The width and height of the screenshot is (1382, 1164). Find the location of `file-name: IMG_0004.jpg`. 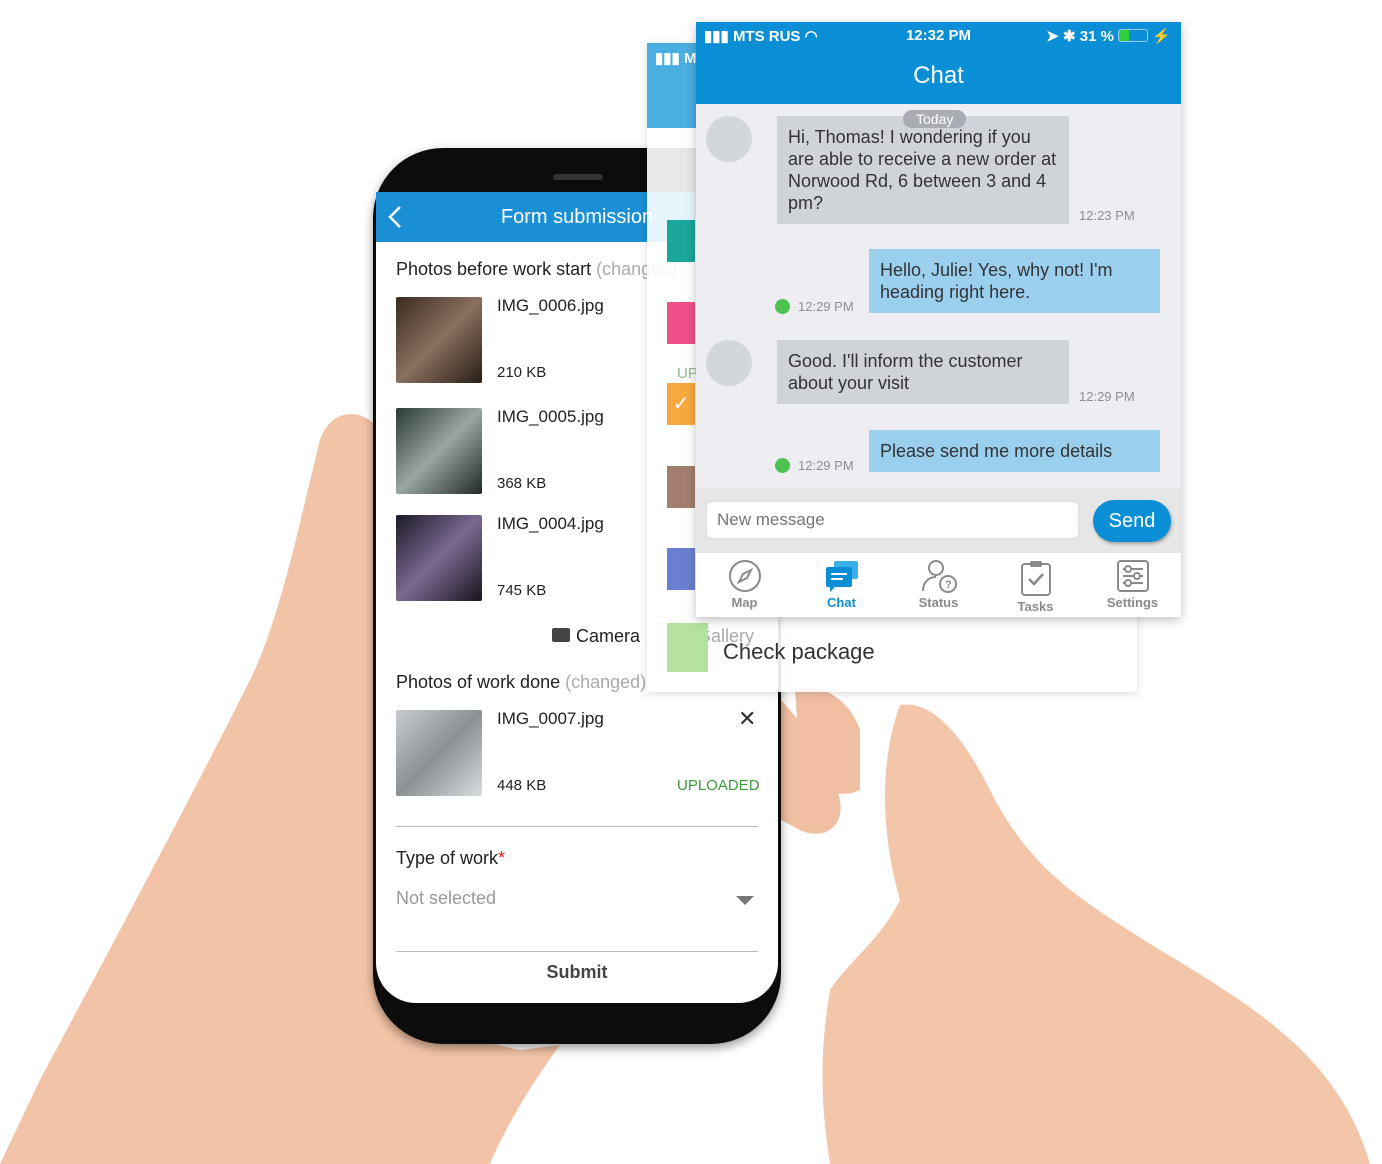

file-name: IMG_0004.jpg is located at coordinates (550, 523).